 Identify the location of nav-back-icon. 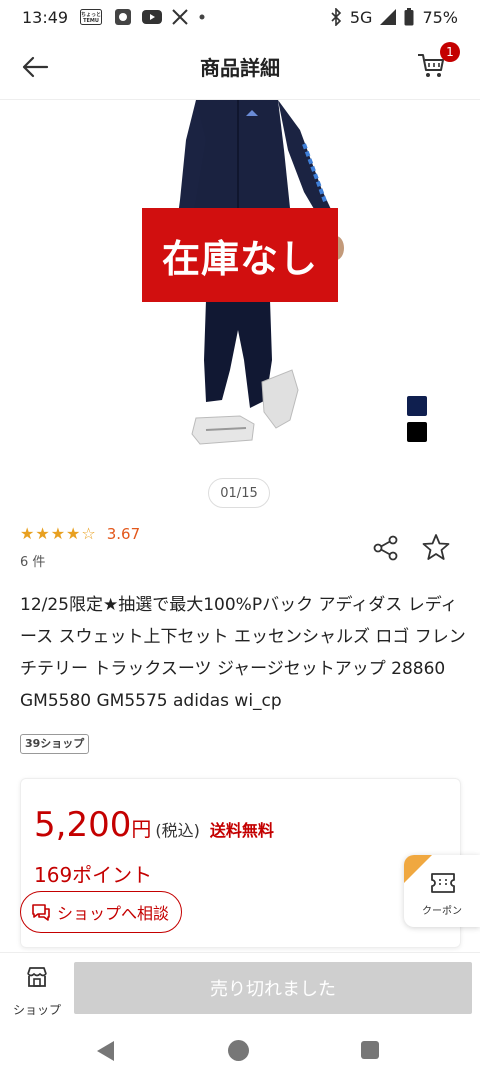
(106, 1051).